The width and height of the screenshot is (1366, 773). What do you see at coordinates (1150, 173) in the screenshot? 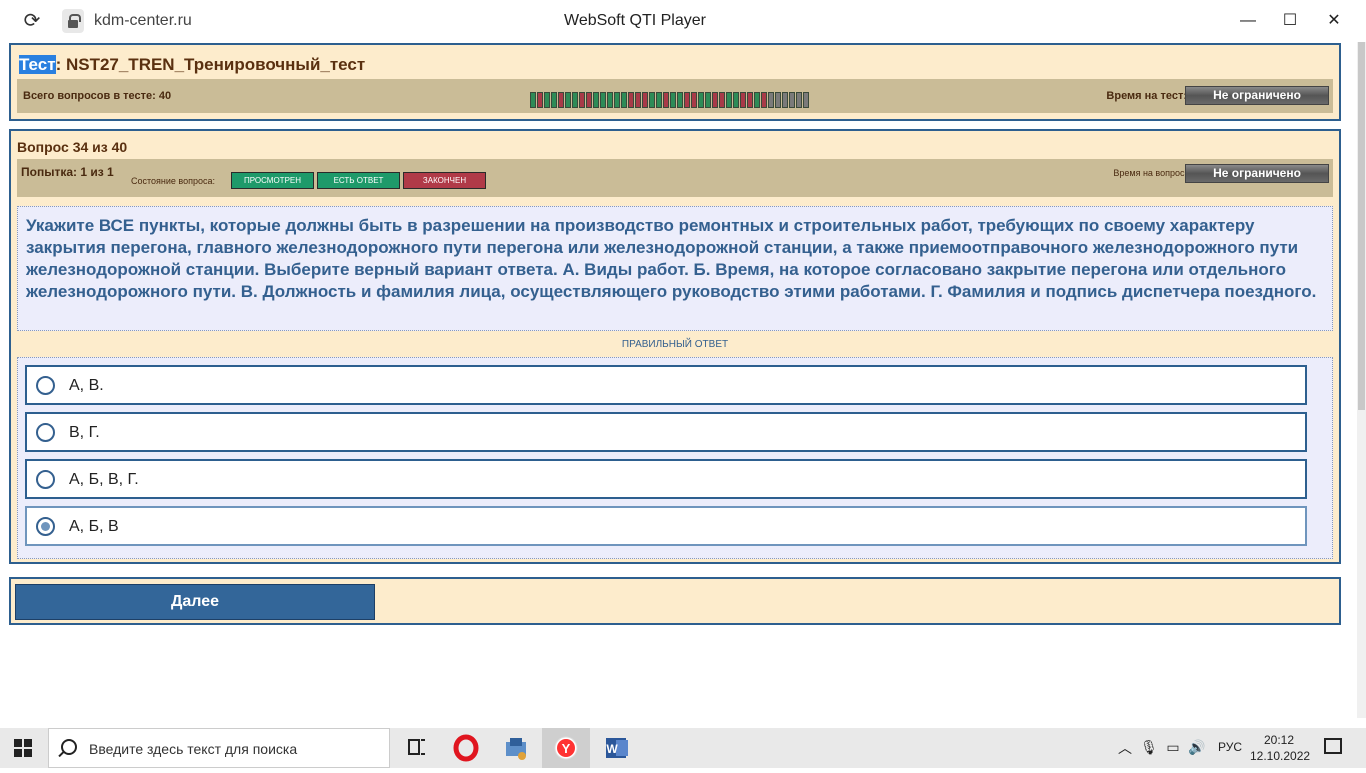
I see `question-time-label: Время на вопрос:` at bounding box center [1150, 173].